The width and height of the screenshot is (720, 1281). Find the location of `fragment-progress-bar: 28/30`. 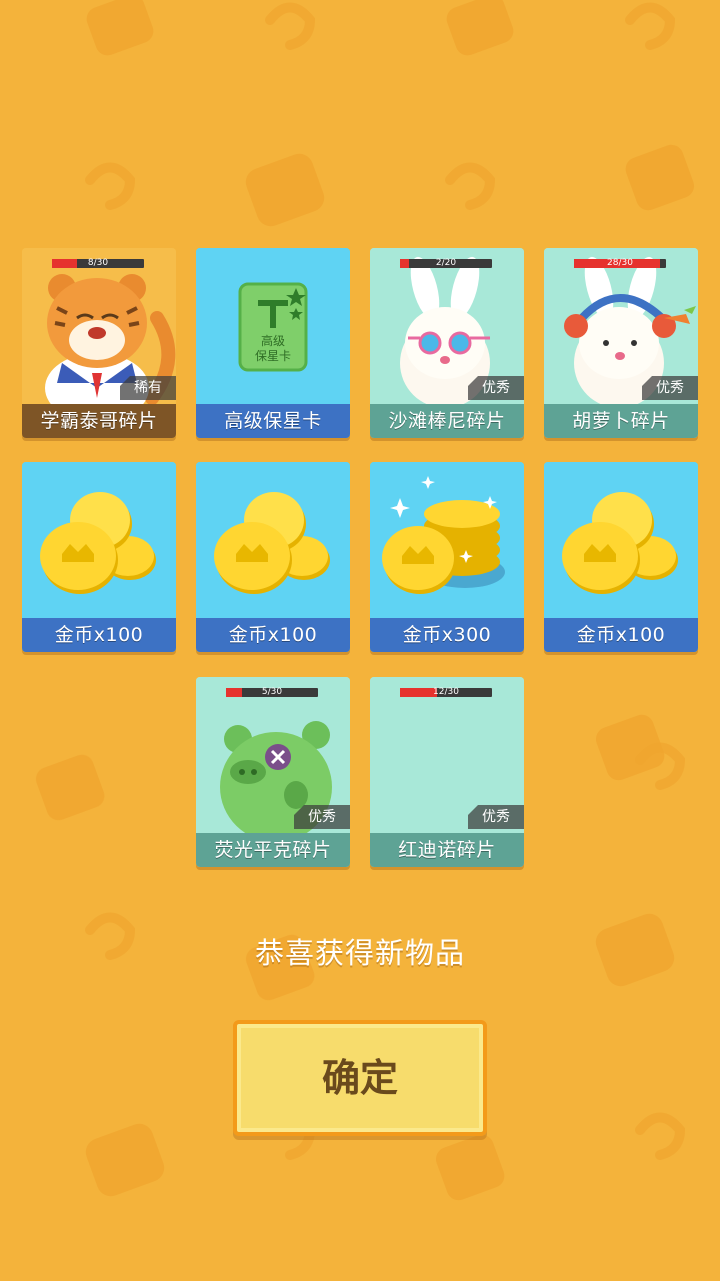

fragment-progress-bar: 28/30 is located at coordinates (620, 263).